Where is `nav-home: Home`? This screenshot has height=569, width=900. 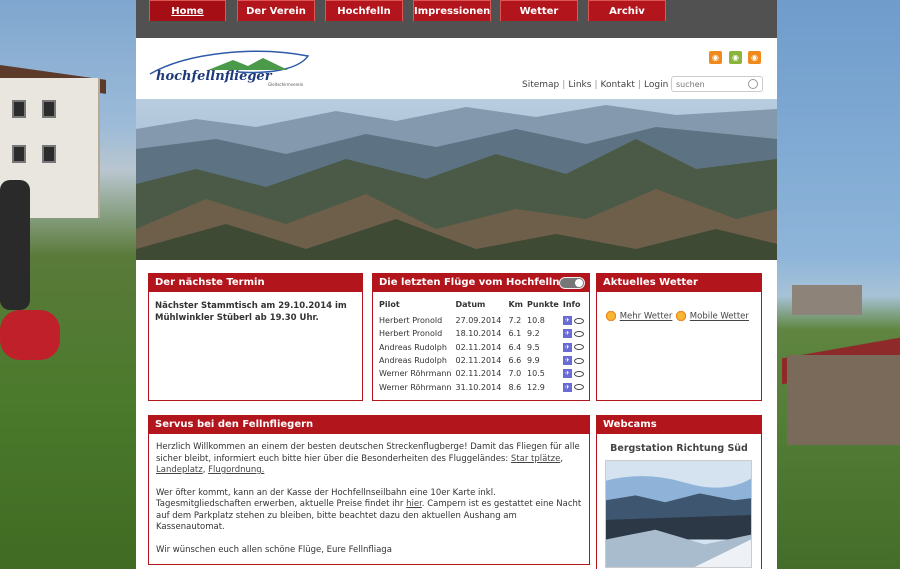 nav-home: Home is located at coordinates (187, 10).